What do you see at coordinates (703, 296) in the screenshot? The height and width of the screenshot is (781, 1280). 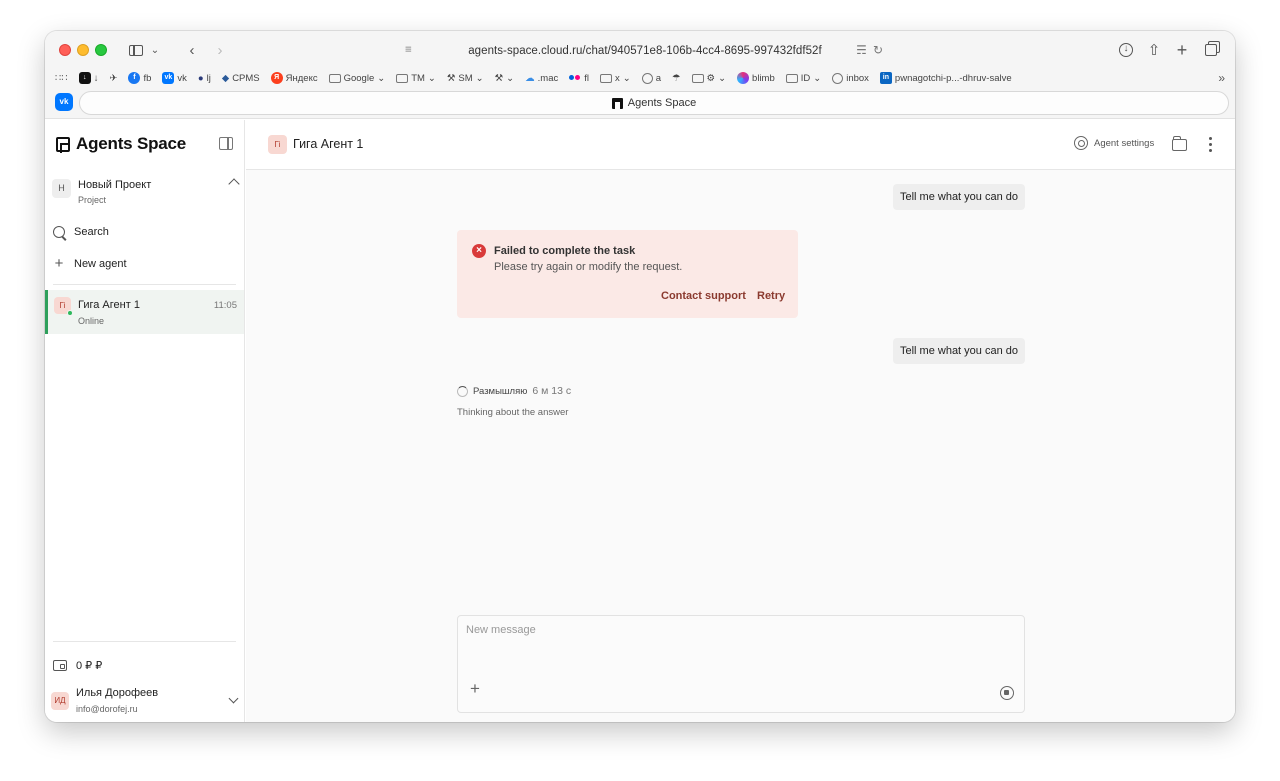 I see `contact-support-button: Contact support` at bounding box center [703, 296].